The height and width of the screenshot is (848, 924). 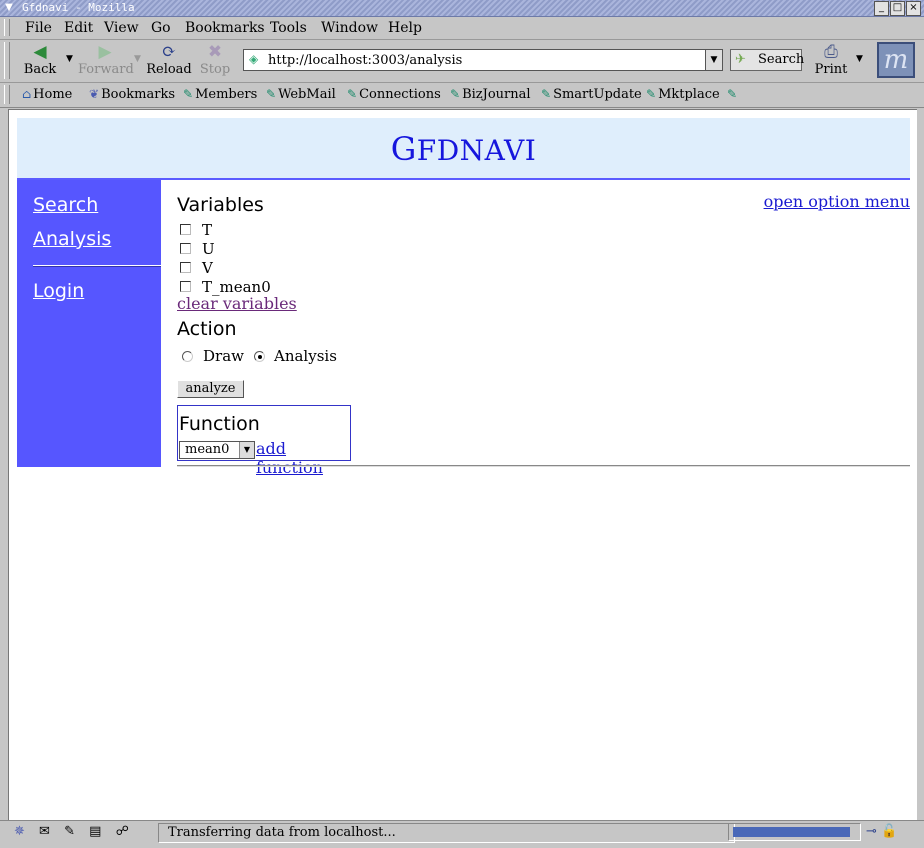 I want to click on action-heading: Action, so click(x=207, y=329).